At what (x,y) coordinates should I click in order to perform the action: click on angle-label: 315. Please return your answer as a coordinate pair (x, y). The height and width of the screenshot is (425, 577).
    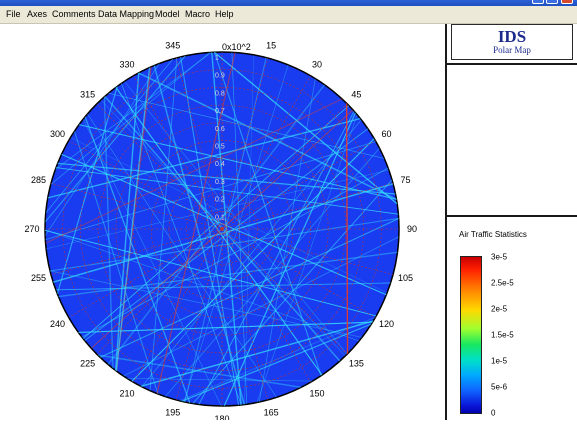
    Looking at the image, I should click on (87, 95).